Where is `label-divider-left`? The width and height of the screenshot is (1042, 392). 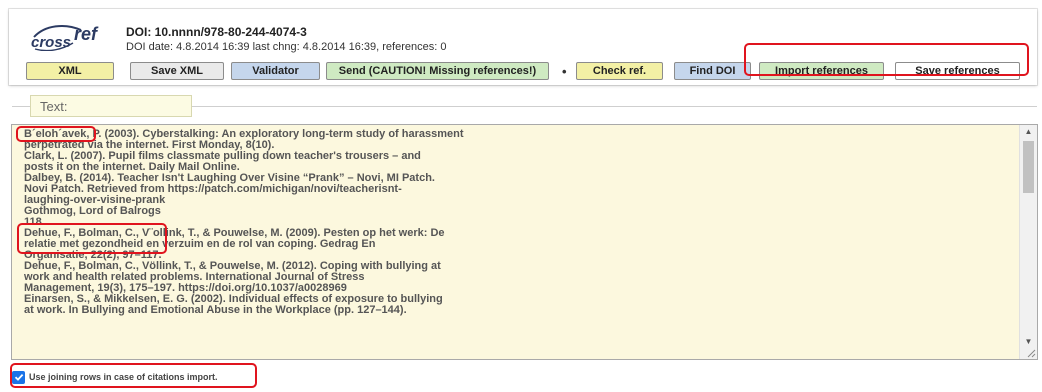 label-divider-left is located at coordinates (21, 106).